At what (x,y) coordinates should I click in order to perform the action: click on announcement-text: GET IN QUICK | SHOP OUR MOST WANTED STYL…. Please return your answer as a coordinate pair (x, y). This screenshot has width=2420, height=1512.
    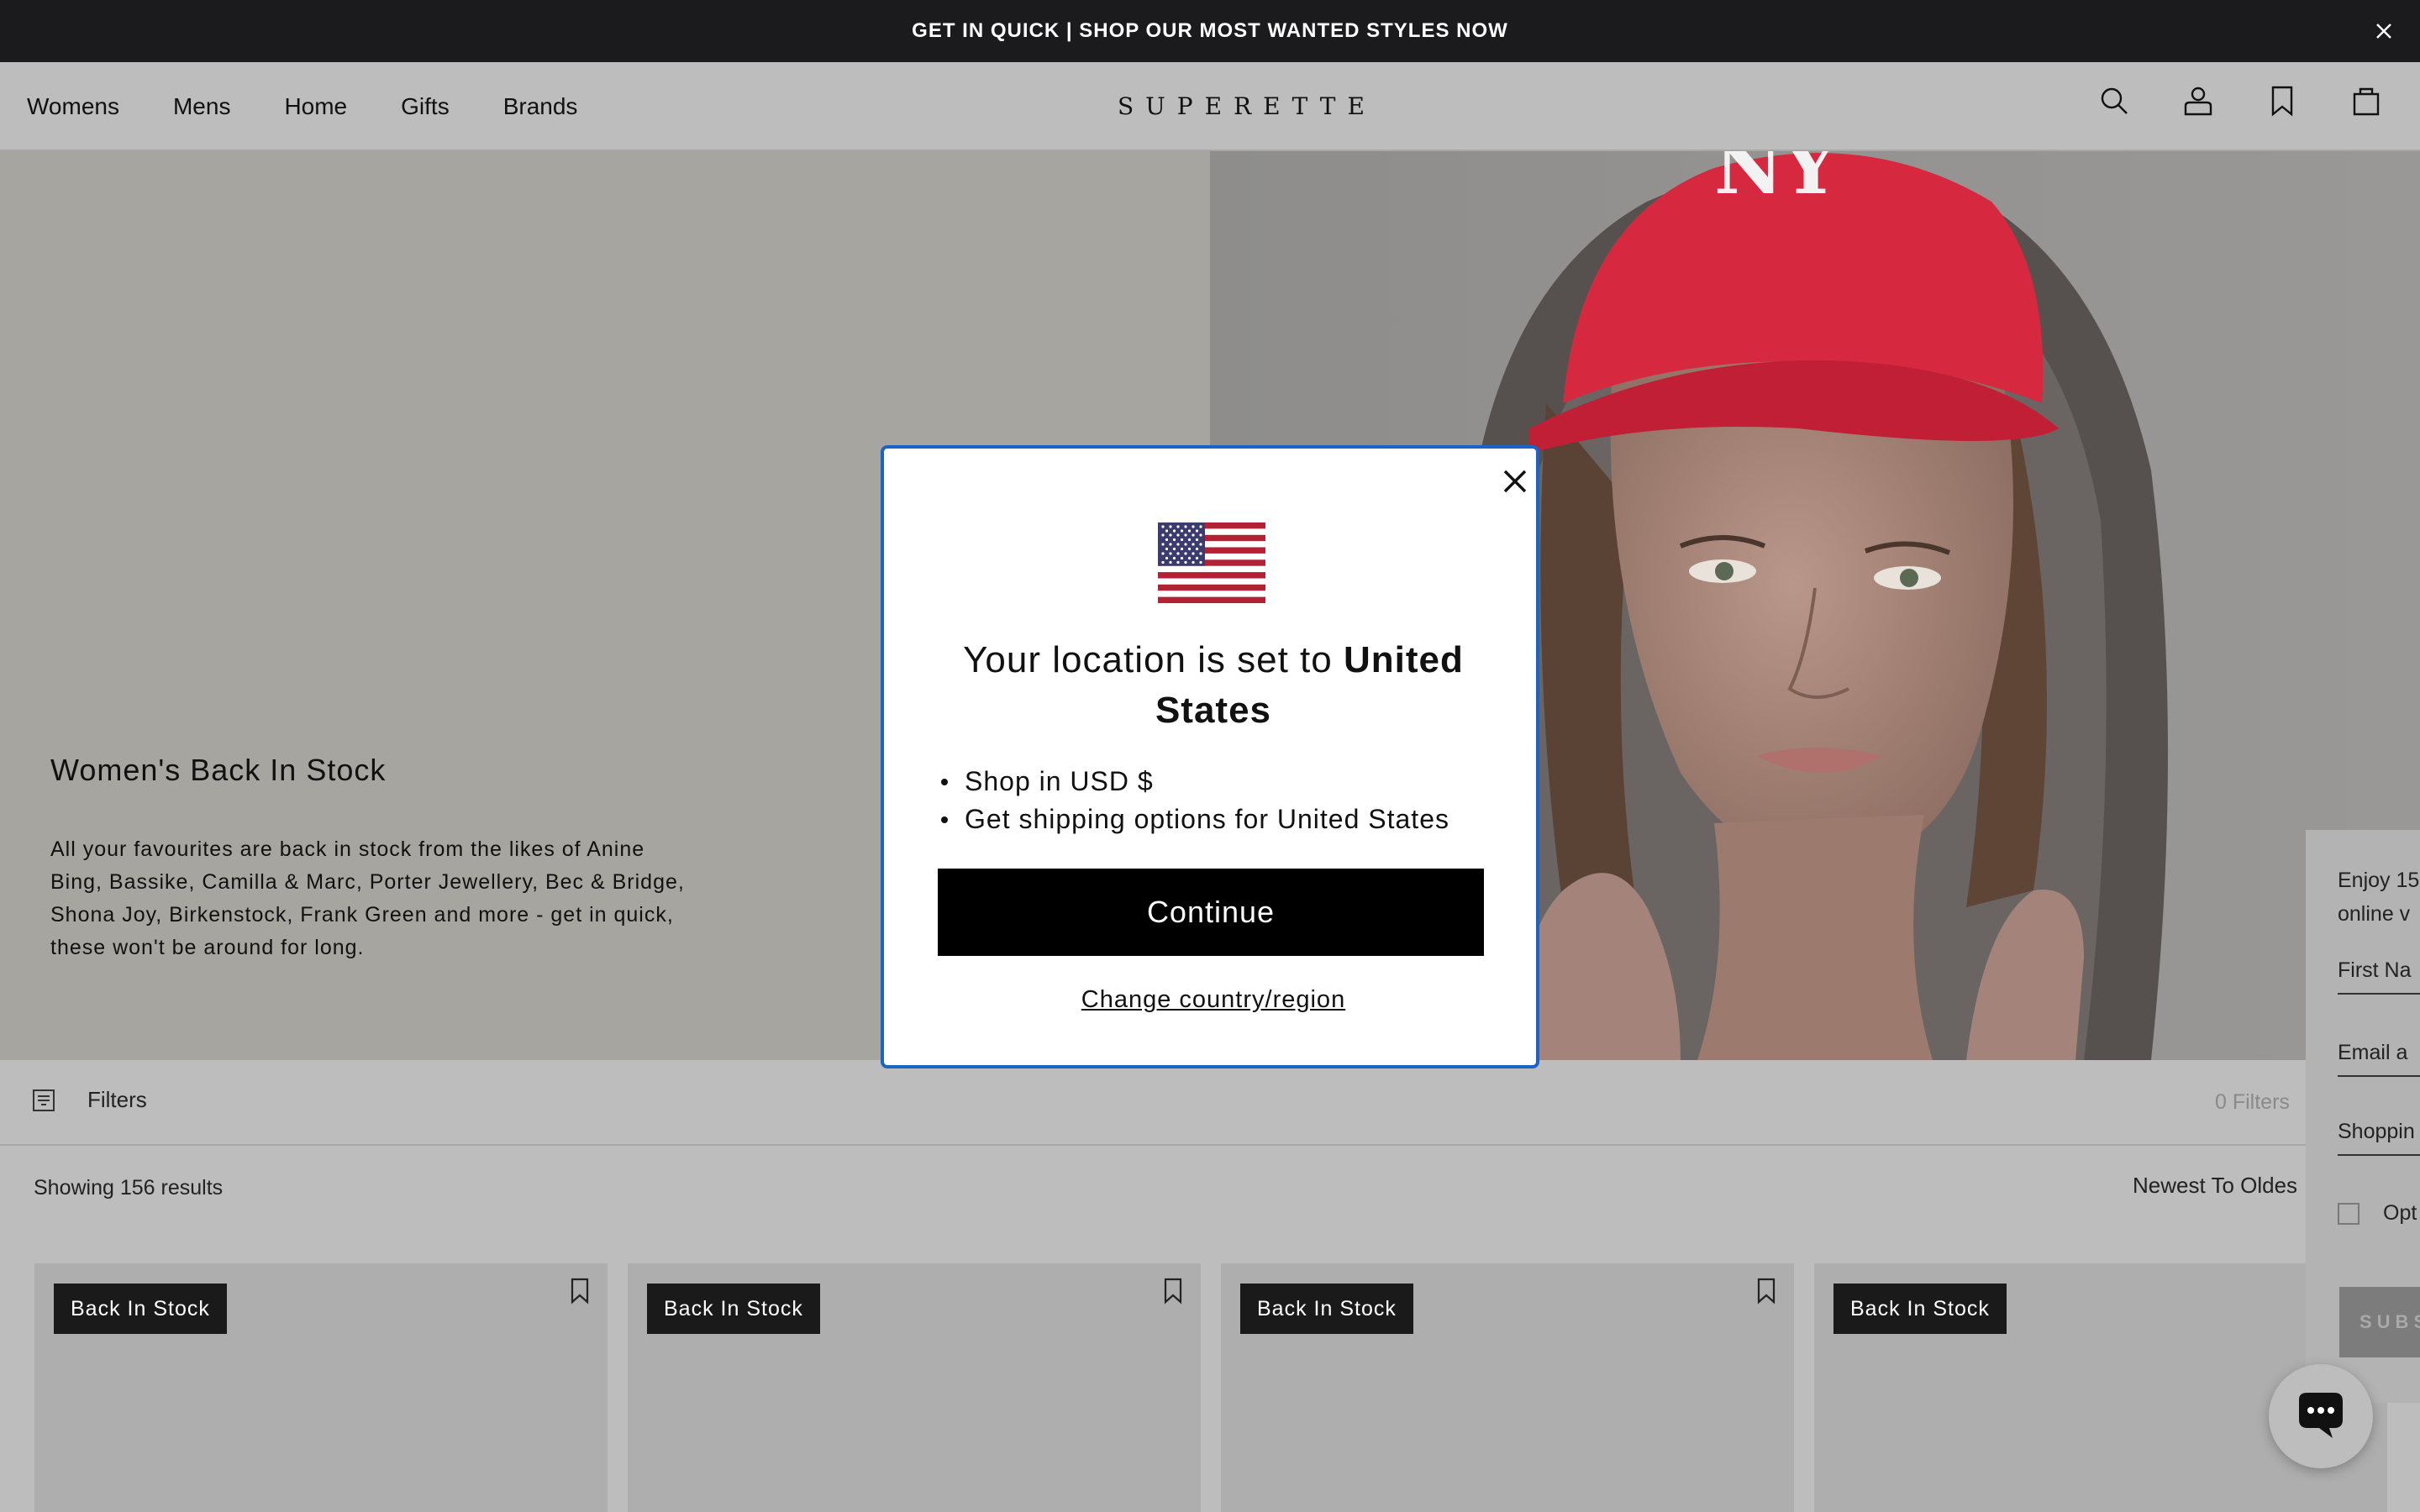
    Looking at the image, I should click on (1210, 31).